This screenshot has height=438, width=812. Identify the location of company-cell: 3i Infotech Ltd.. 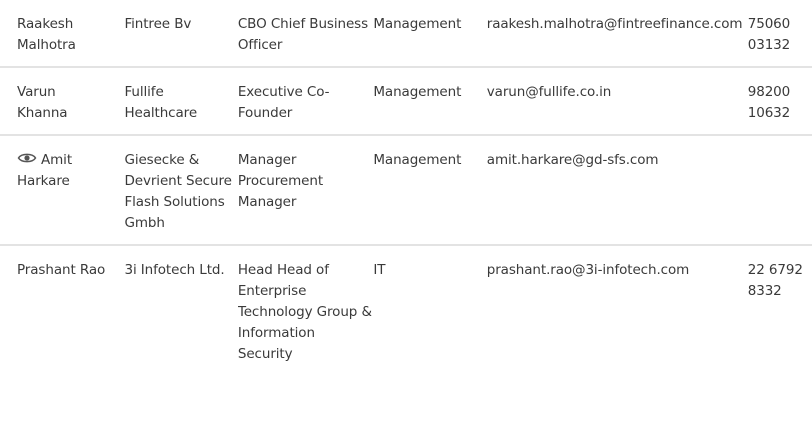
(174, 270).